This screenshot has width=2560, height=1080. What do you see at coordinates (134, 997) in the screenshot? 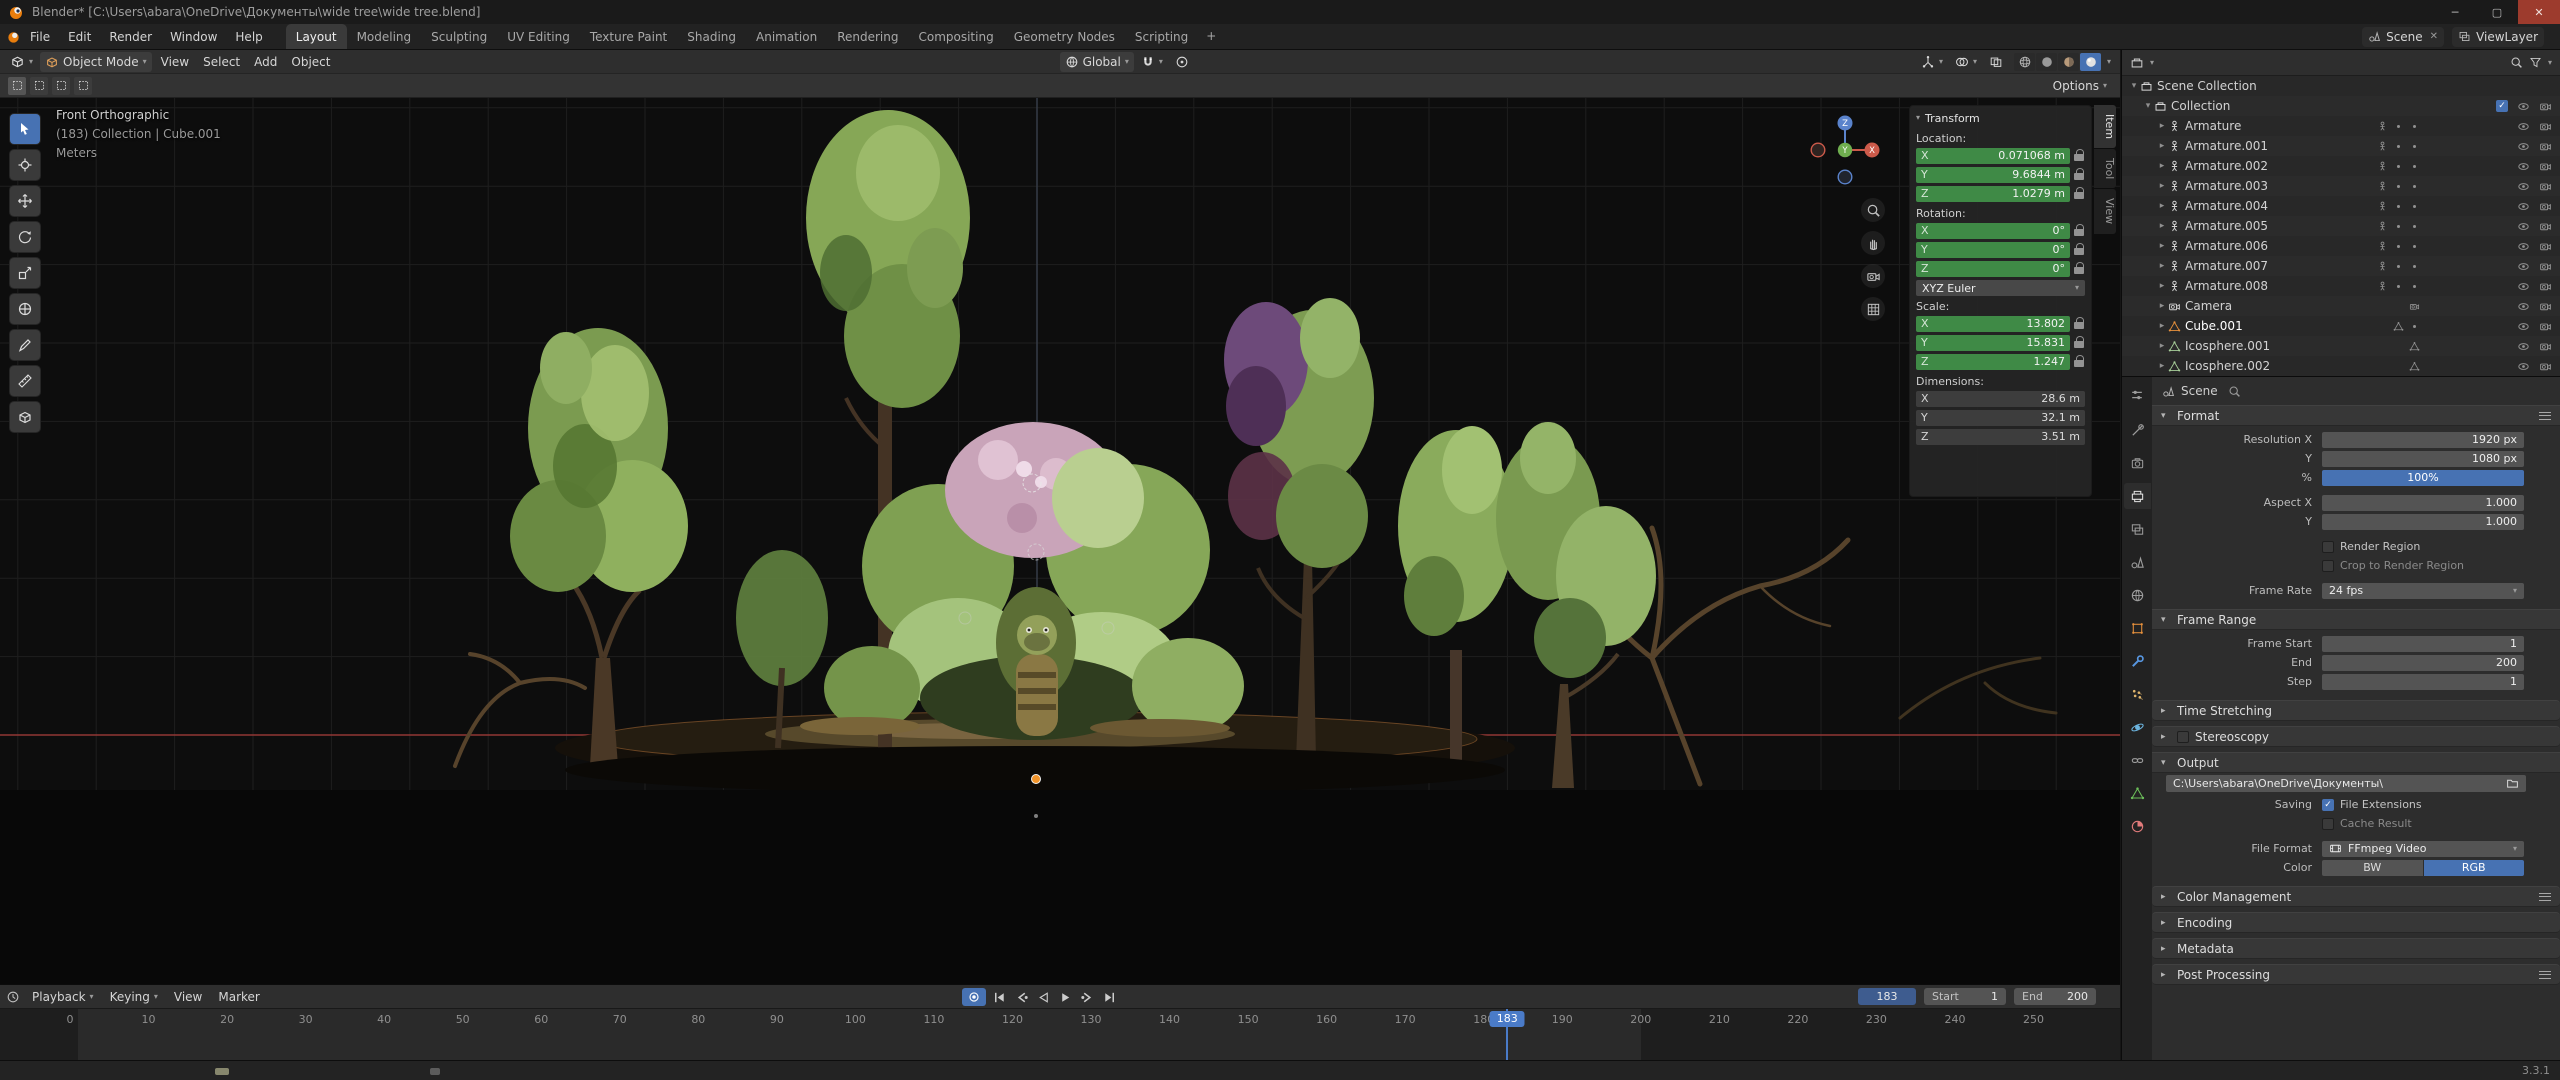
I see `timeline-menu-keying: Keying ▾` at bounding box center [134, 997].